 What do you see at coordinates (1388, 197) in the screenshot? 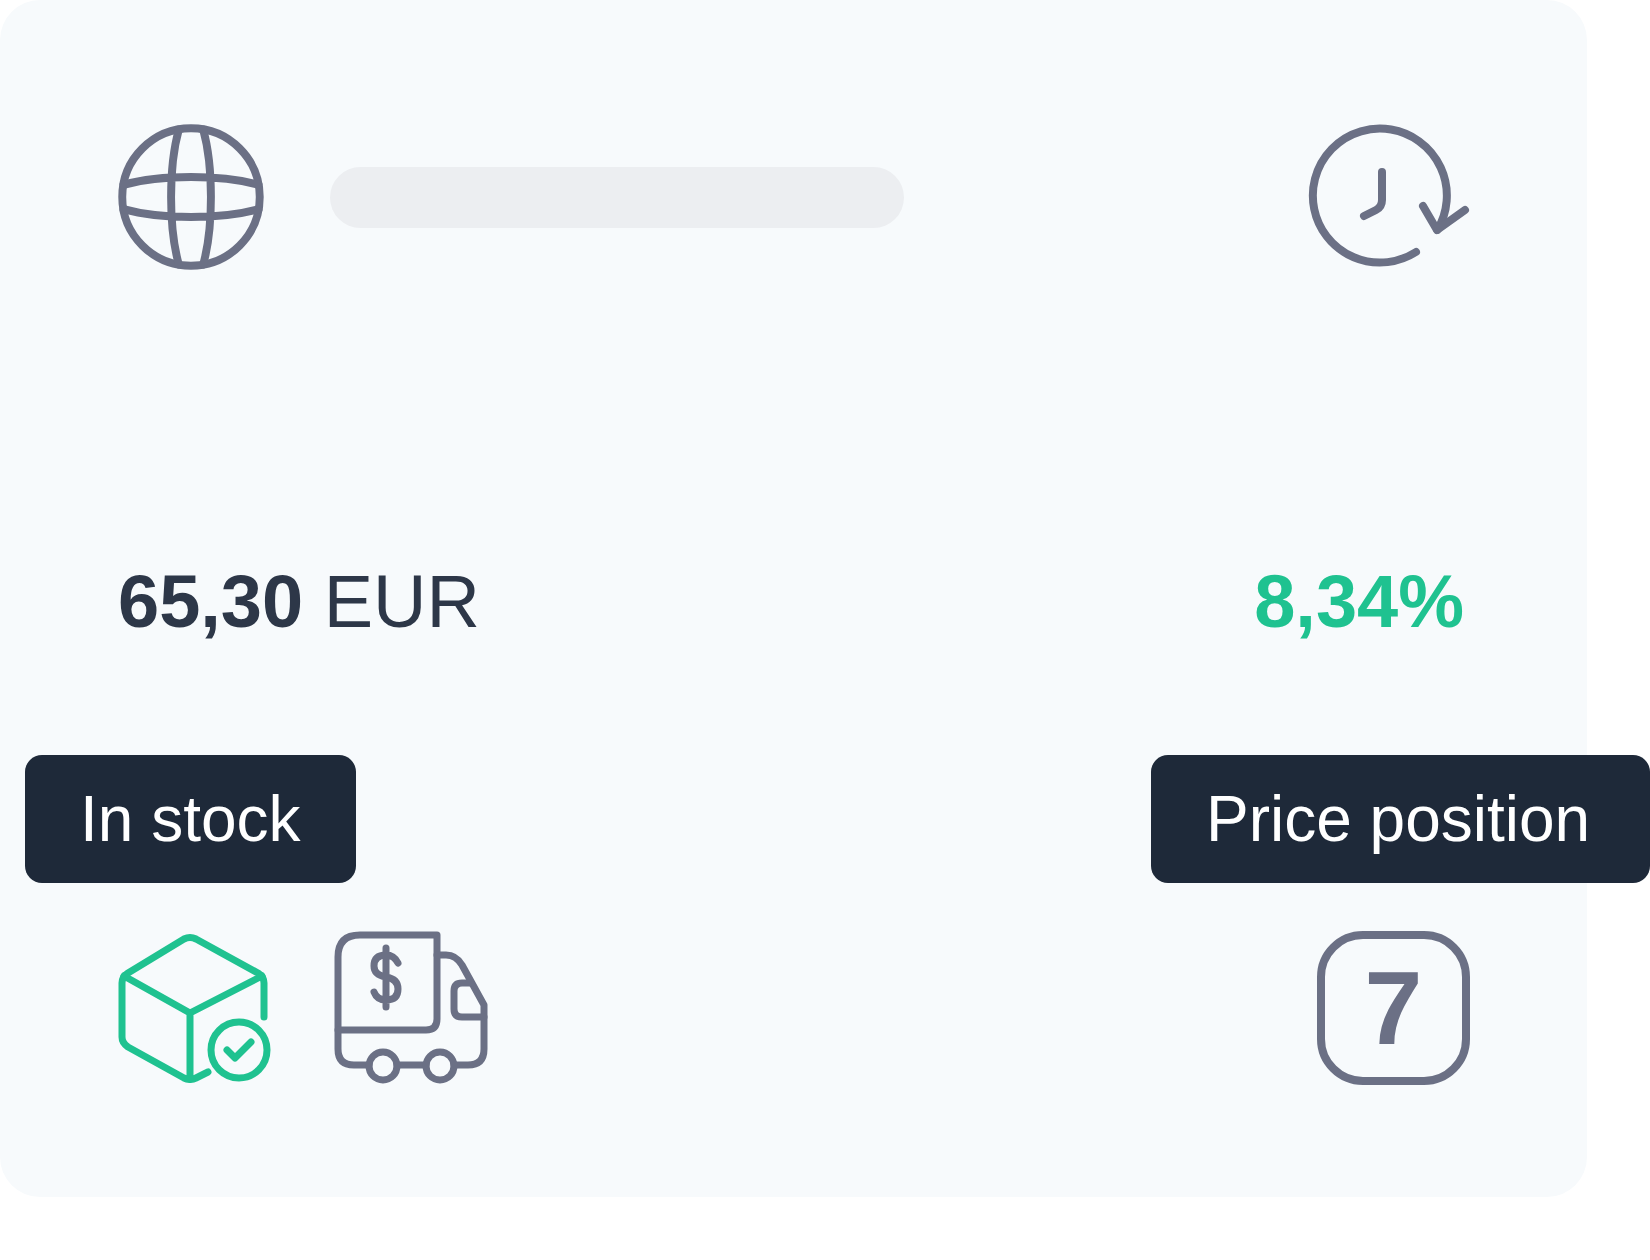
I see `clock-arrow-icon` at bounding box center [1388, 197].